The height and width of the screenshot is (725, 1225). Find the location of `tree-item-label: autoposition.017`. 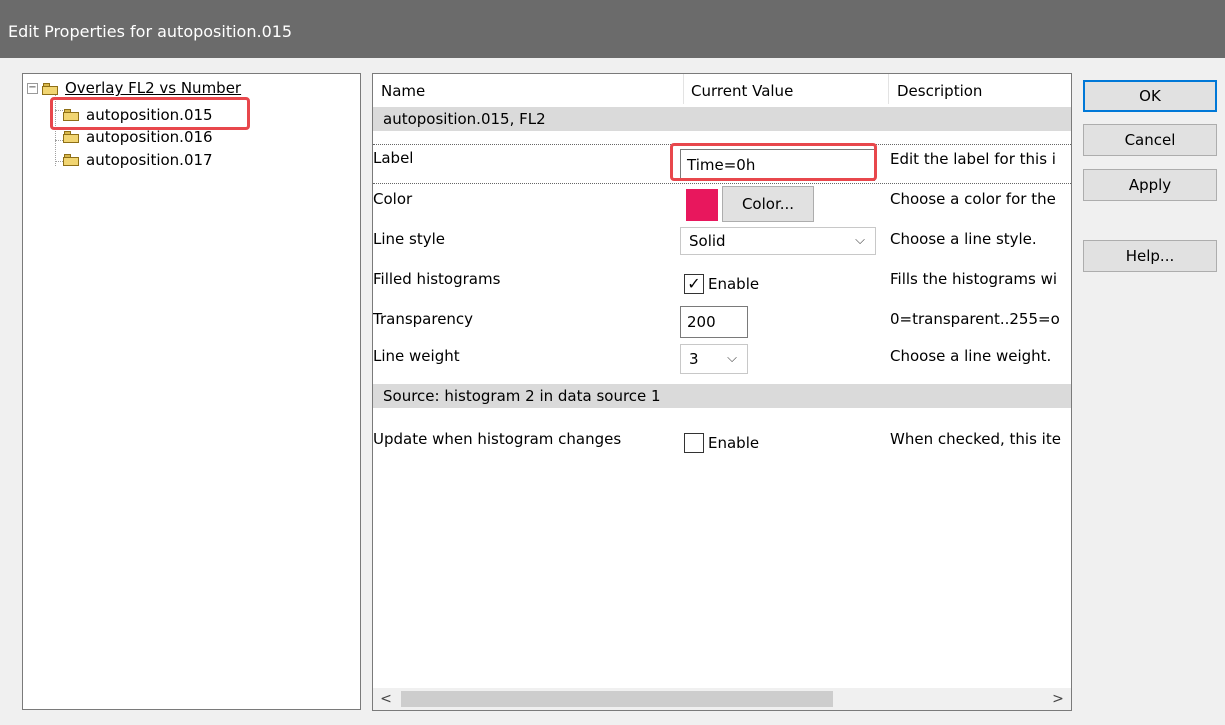

tree-item-label: autoposition.017 is located at coordinates (149, 160).